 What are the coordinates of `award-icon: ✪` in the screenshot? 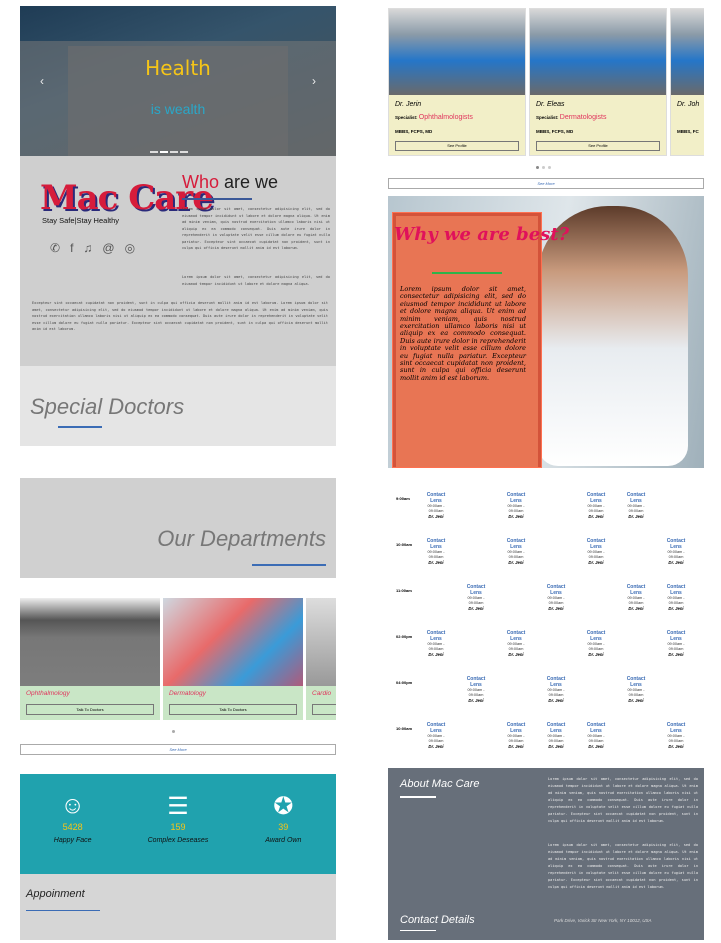 It's located at (283, 806).